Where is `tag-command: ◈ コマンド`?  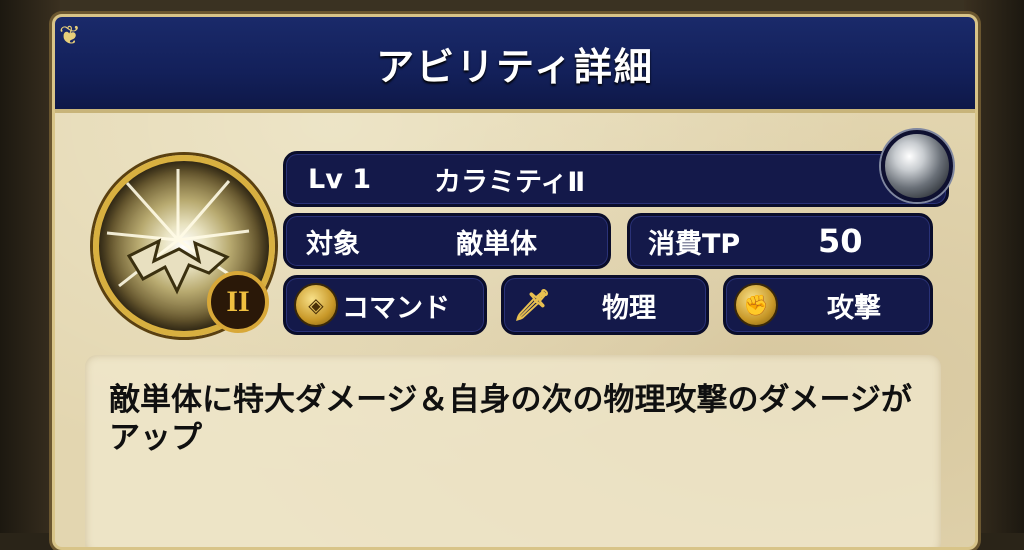
tag-command: ◈ コマンド is located at coordinates (385, 305).